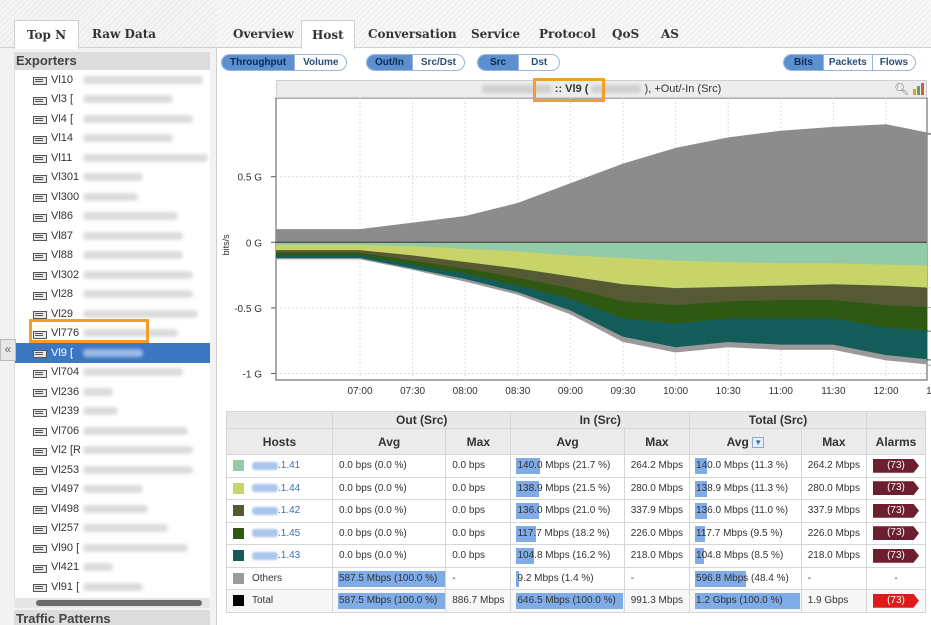  I want to click on host-cell: .1.44, so click(279, 488).